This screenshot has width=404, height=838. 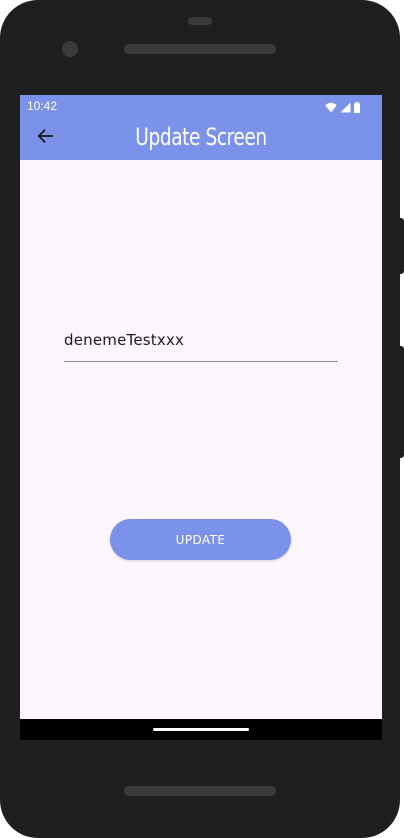 I want to click on home-gesture-handle, so click(x=201, y=729).